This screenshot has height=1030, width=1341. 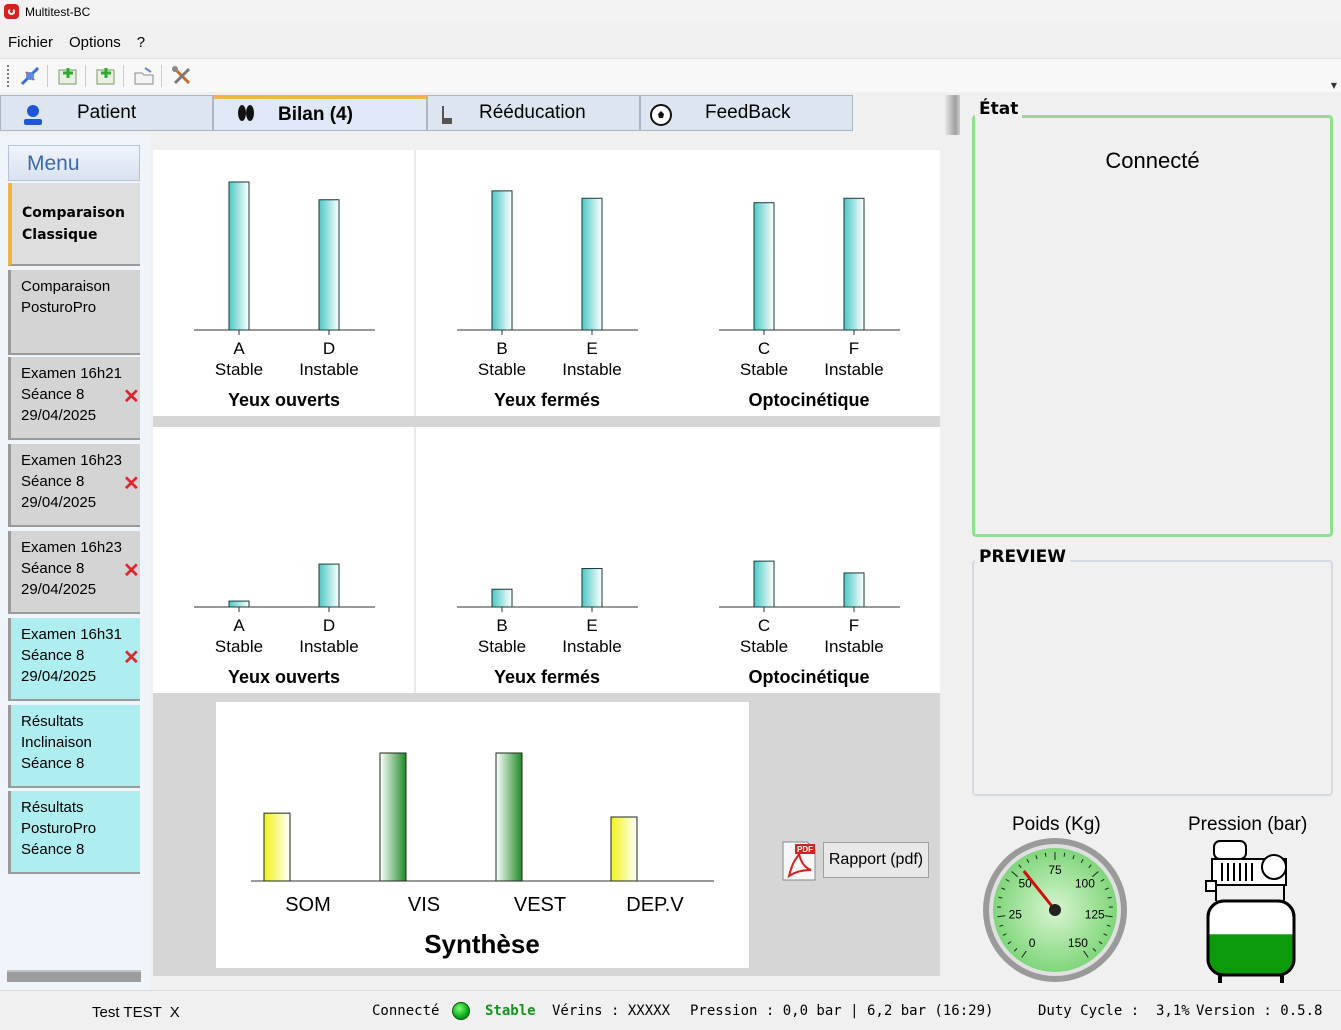 I want to click on preview-title: PREVIEW, so click(x=1023, y=557).